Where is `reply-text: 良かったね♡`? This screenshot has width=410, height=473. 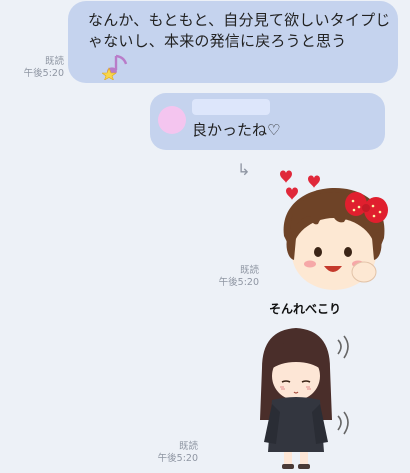 reply-text: 良かったね♡ is located at coordinates (236, 130).